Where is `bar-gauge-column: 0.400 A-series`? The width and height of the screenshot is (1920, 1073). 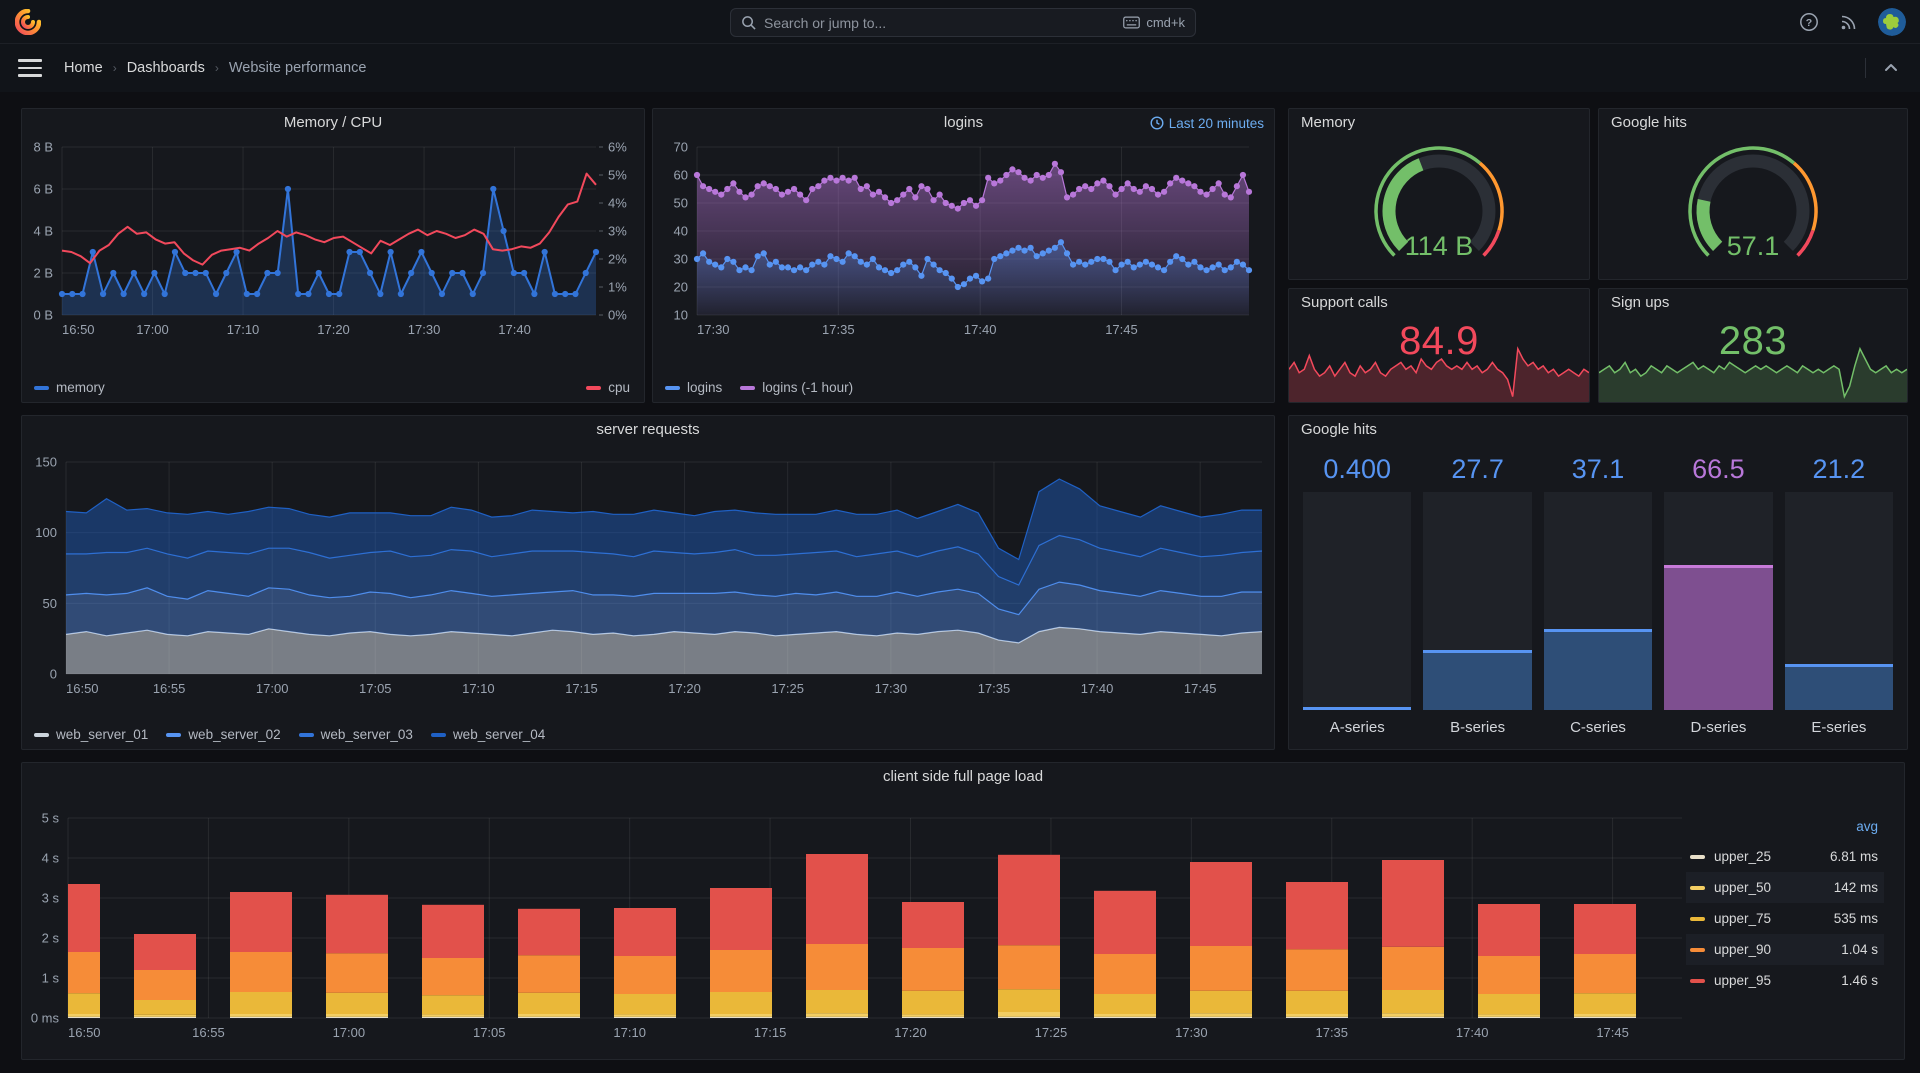
bar-gauge-column: 0.400 A-series is located at coordinates (1357, 599).